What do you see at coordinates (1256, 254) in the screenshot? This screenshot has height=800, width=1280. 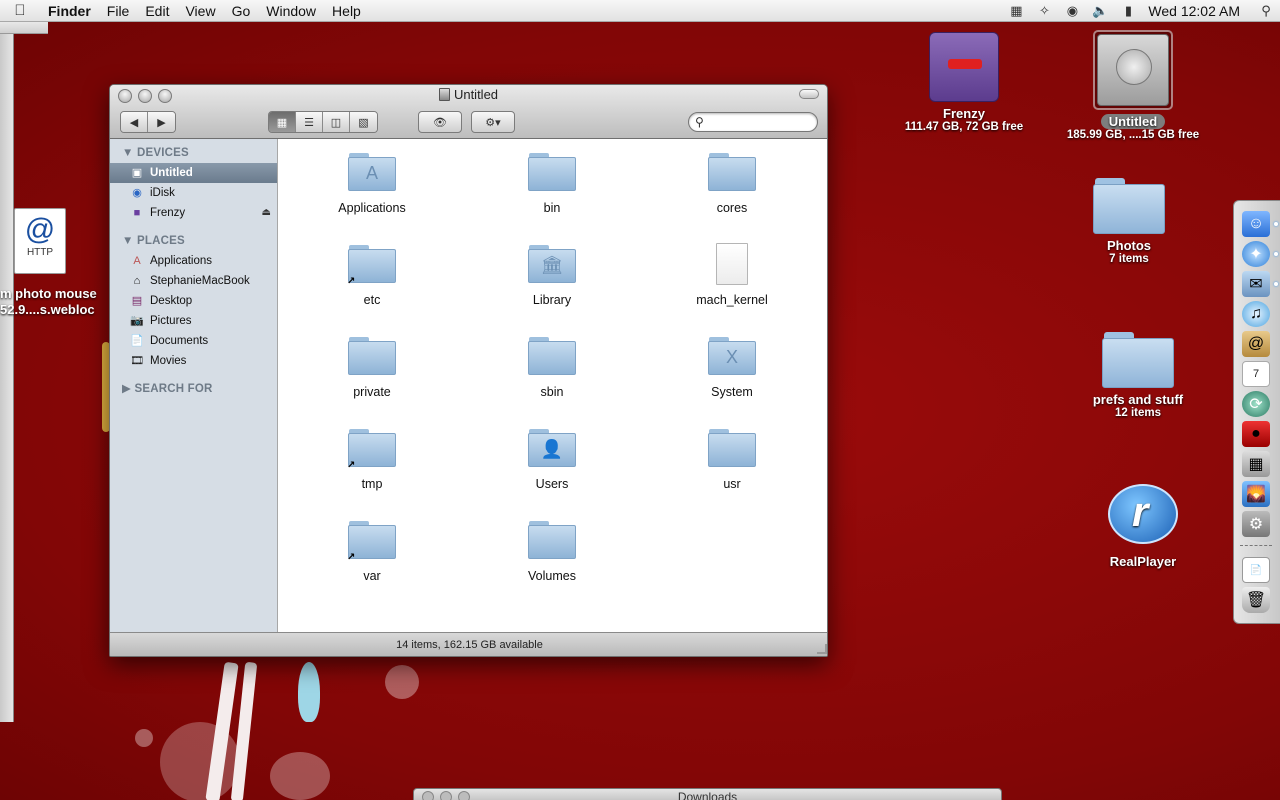 I see `safari-icon: ✦` at bounding box center [1256, 254].